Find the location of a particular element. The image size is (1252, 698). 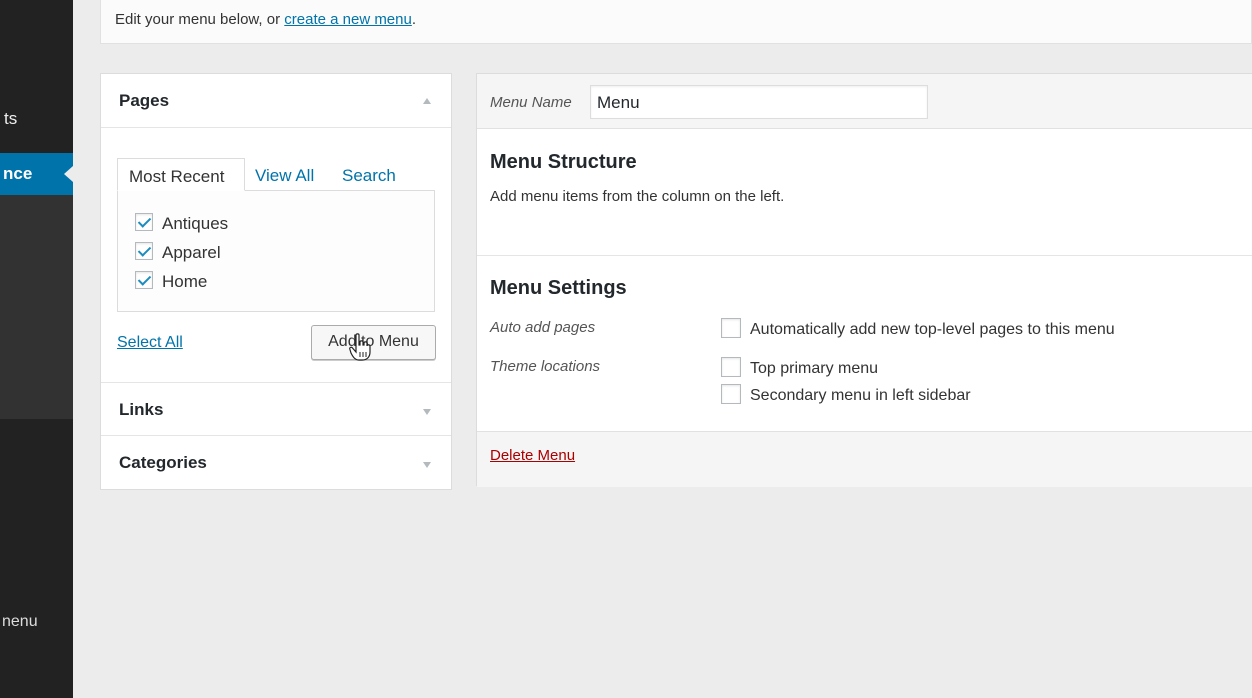

location-secondary-option: Secondary menu in left sidebar is located at coordinates (846, 394).